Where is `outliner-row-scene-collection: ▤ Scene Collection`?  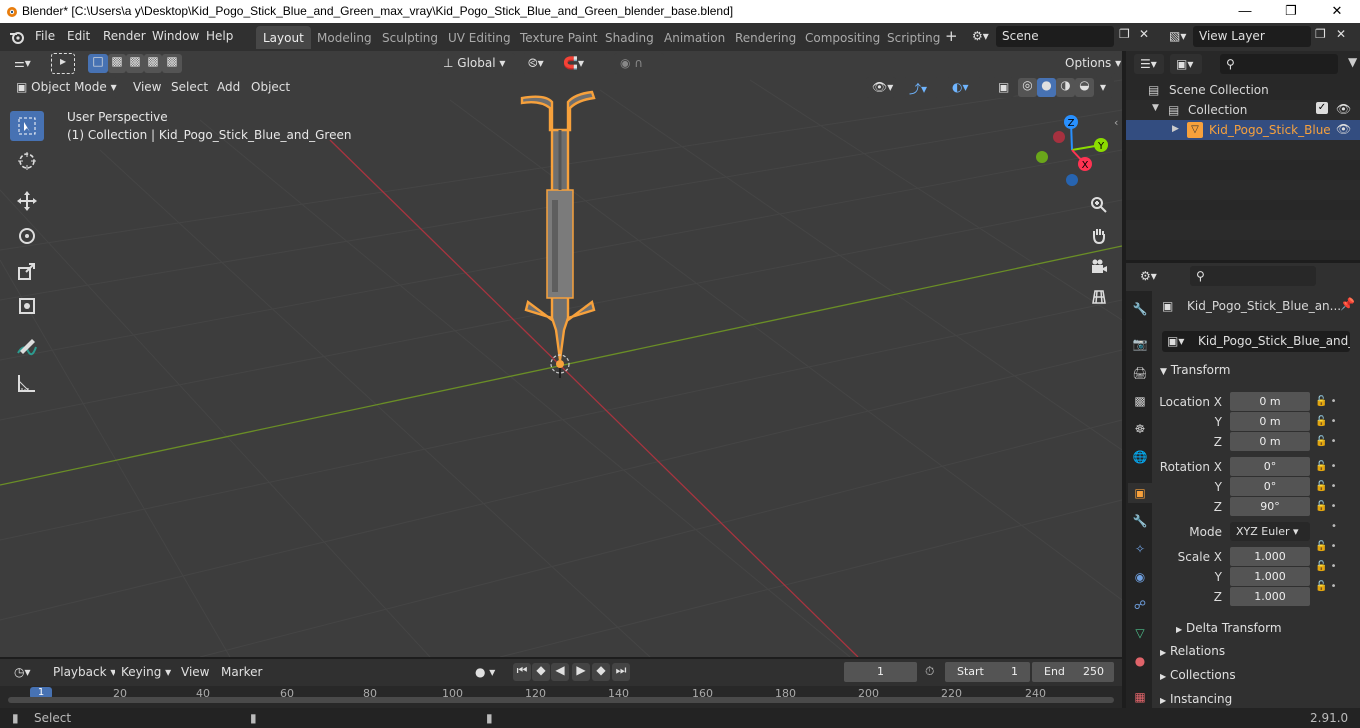 outliner-row-scene-collection: ▤ Scene Collection is located at coordinates (1243, 90).